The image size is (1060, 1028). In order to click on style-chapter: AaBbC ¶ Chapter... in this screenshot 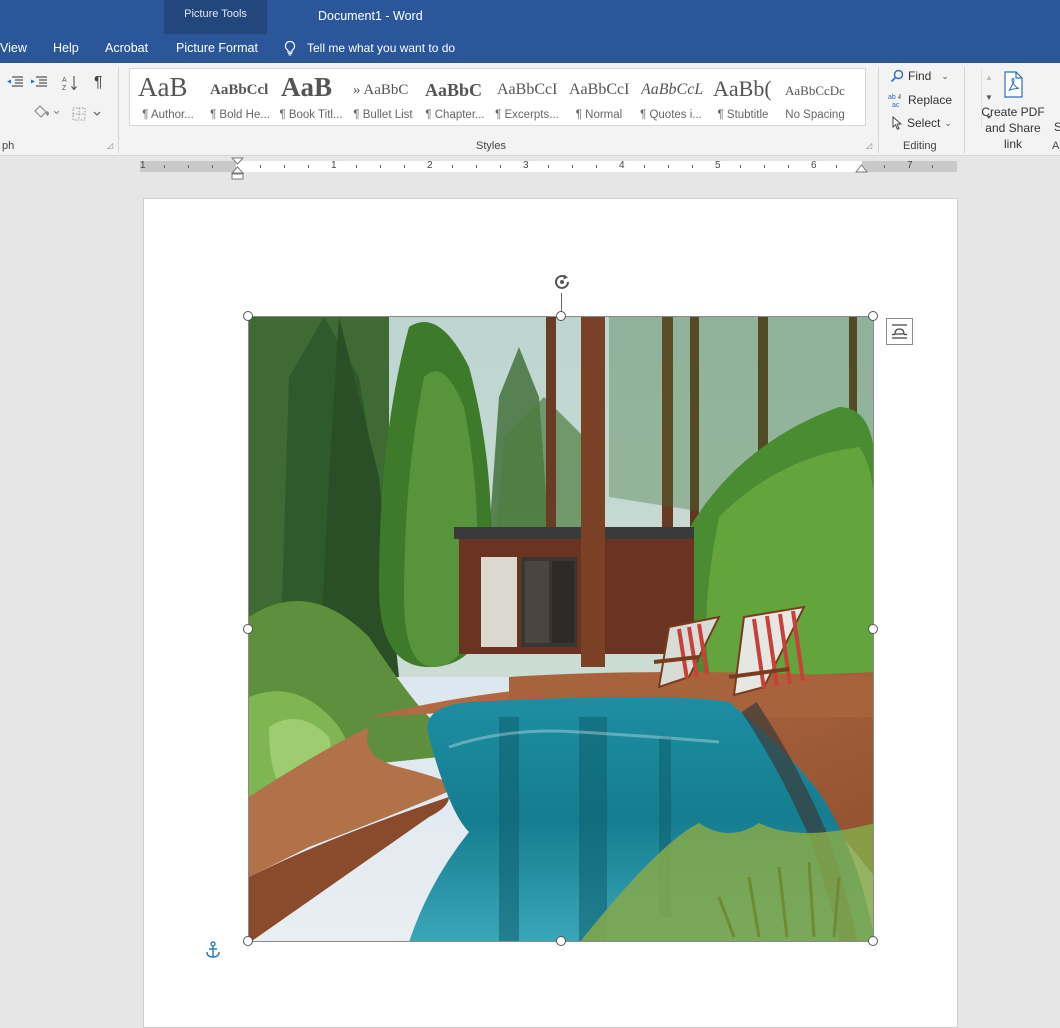, I will do `click(455, 98)`.